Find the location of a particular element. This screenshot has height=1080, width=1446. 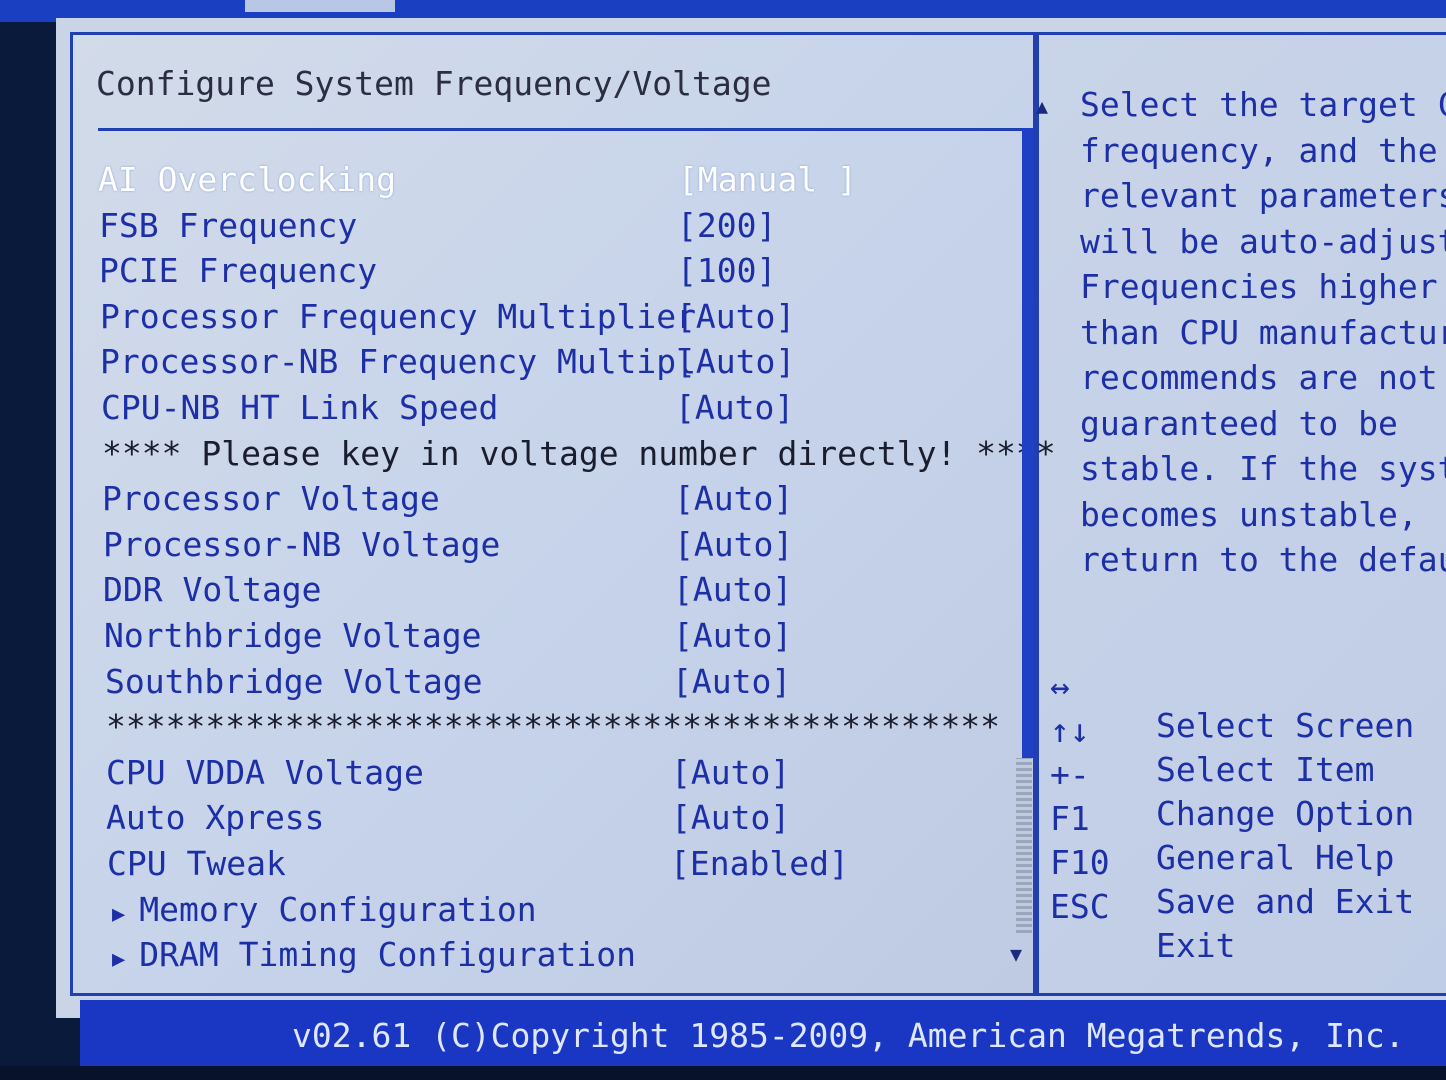

key-legend-row: ESC Exit is located at coordinates (1142, 906).